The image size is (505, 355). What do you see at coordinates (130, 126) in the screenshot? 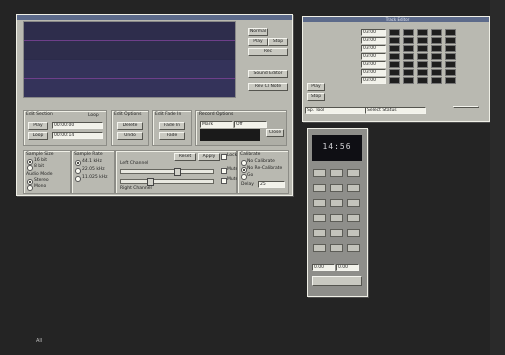
I see `delete-button: Delete` at bounding box center [130, 126].